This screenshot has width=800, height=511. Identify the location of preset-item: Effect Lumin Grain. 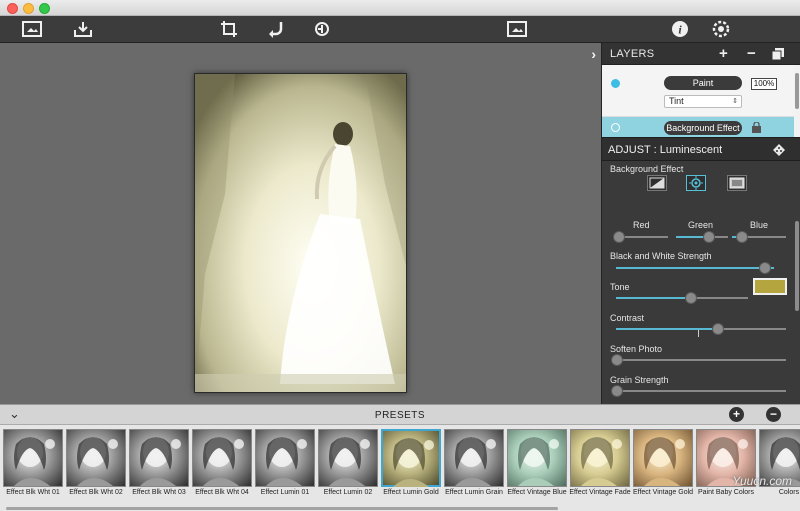
(474, 466).